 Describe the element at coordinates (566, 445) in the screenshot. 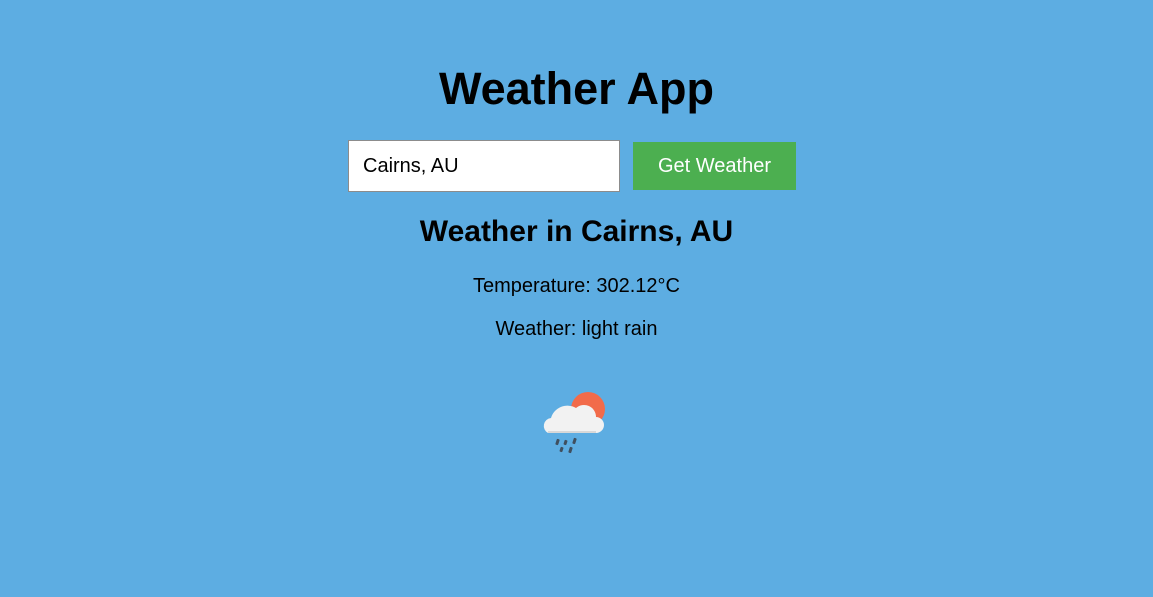

I see `rain-drops-icon` at that location.